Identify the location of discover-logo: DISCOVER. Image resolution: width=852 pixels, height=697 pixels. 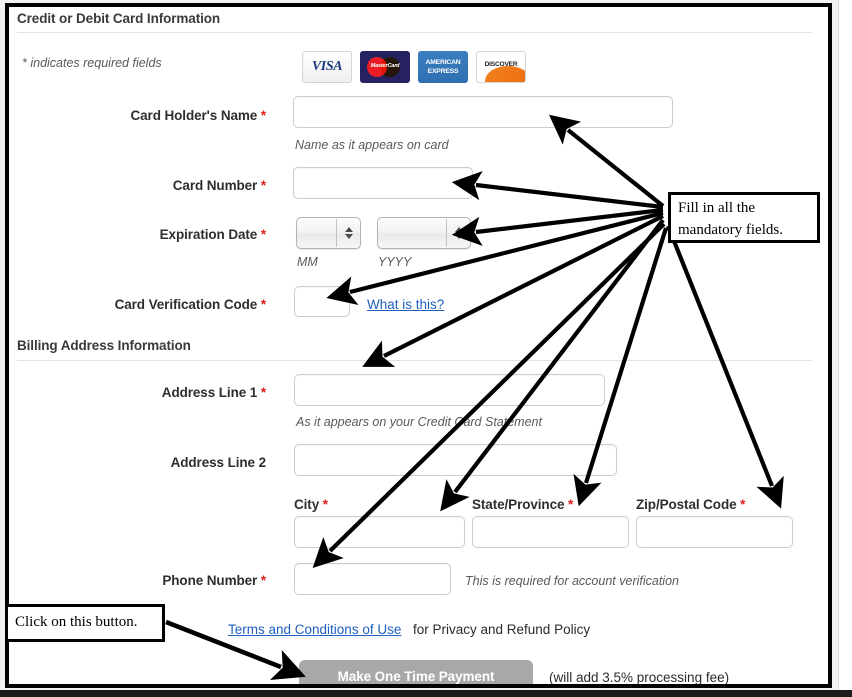
(501, 67).